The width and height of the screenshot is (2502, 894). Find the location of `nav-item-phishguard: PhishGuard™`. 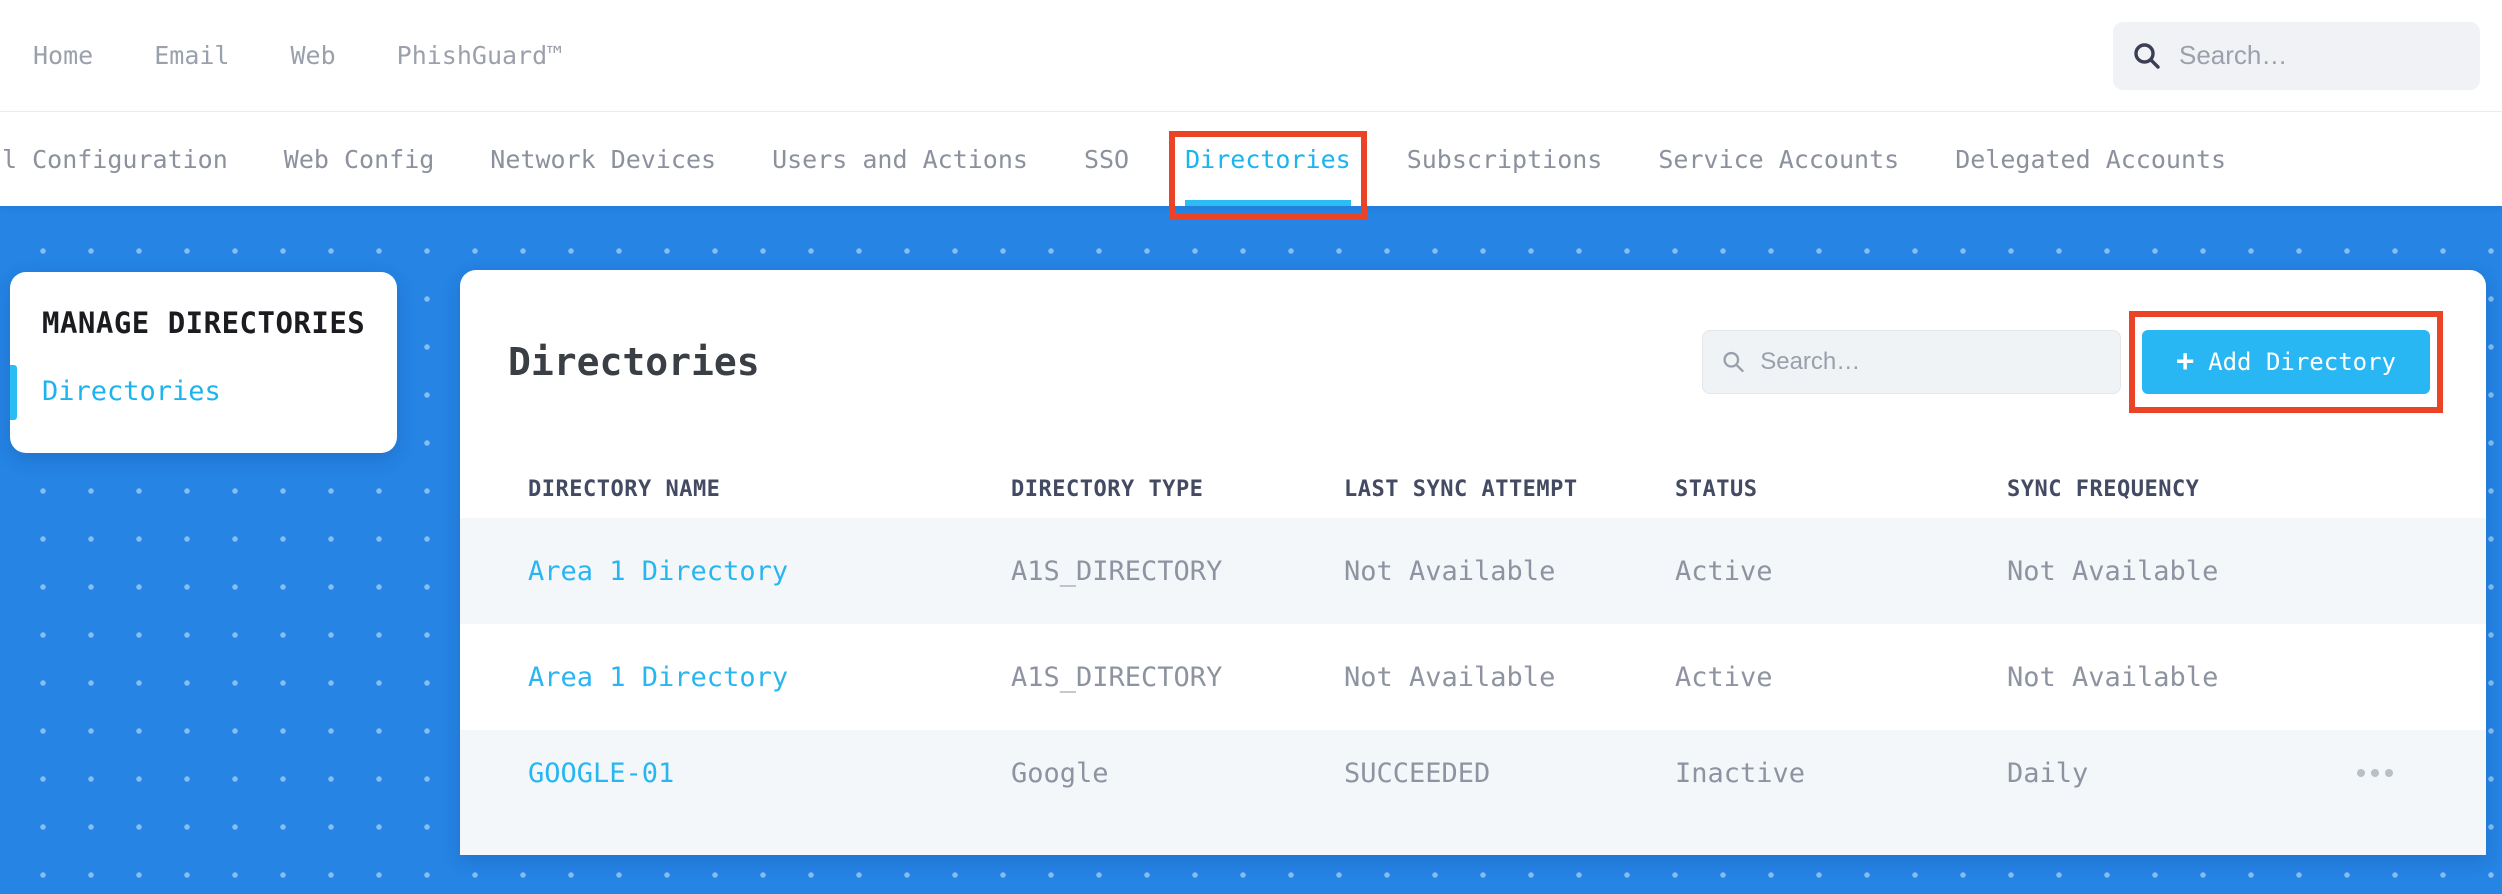

nav-item-phishguard: PhishGuard™ is located at coordinates (480, 55).